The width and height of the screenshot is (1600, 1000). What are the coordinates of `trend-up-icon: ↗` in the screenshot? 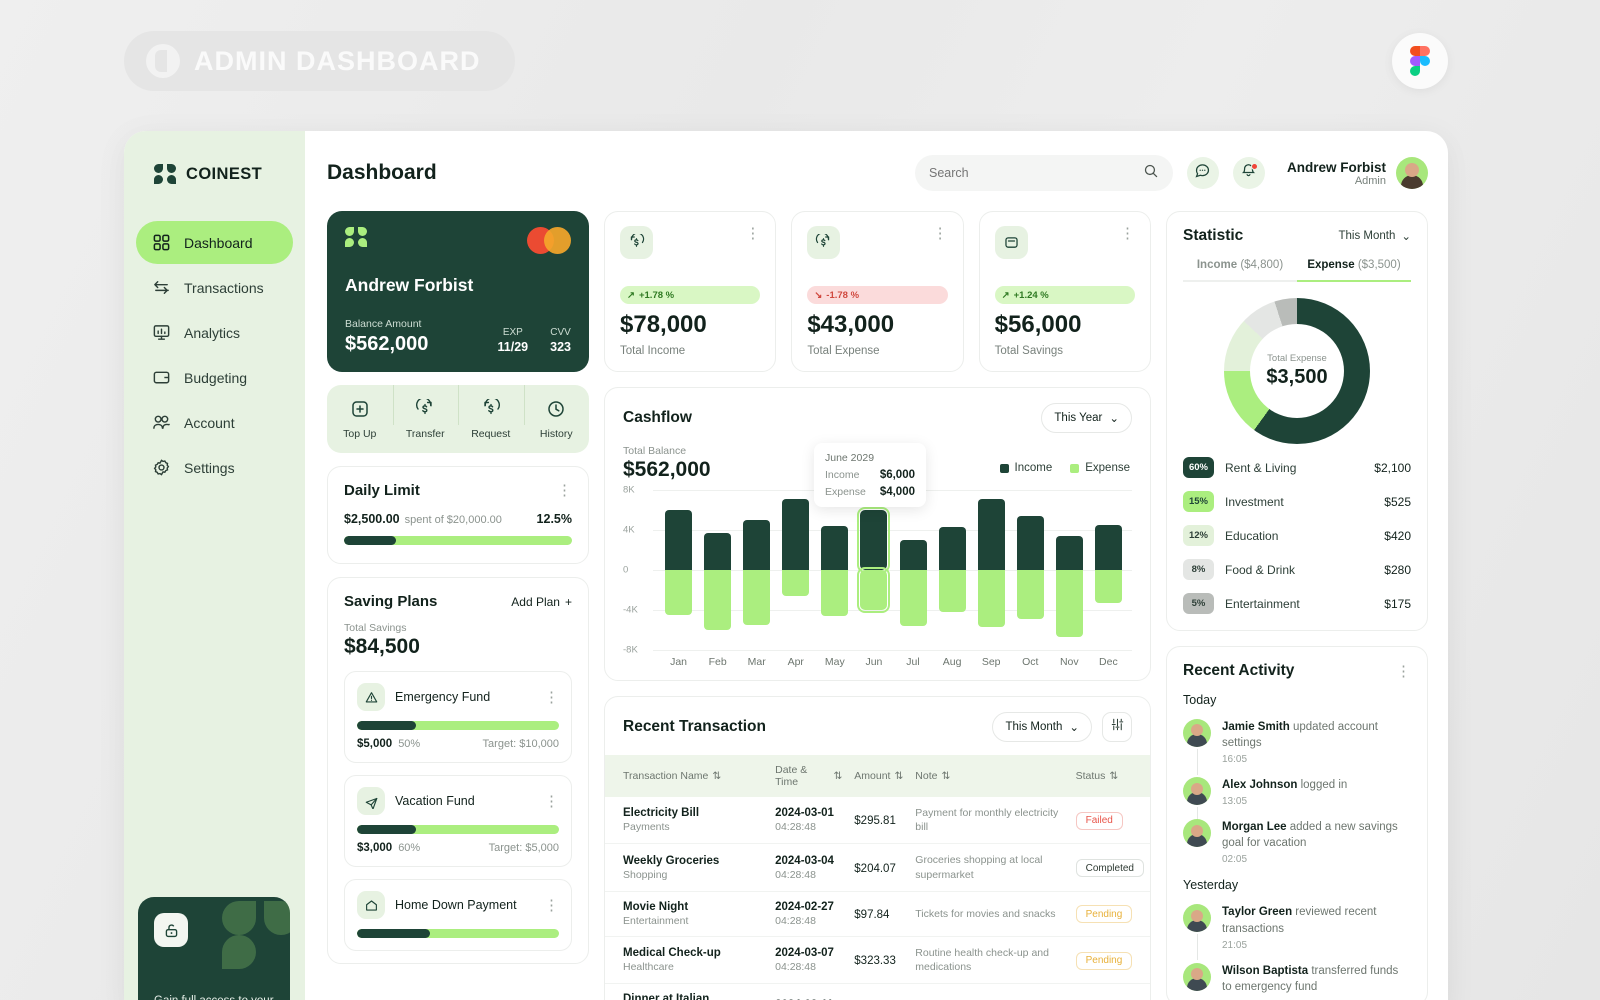 It's located at (1005, 295).